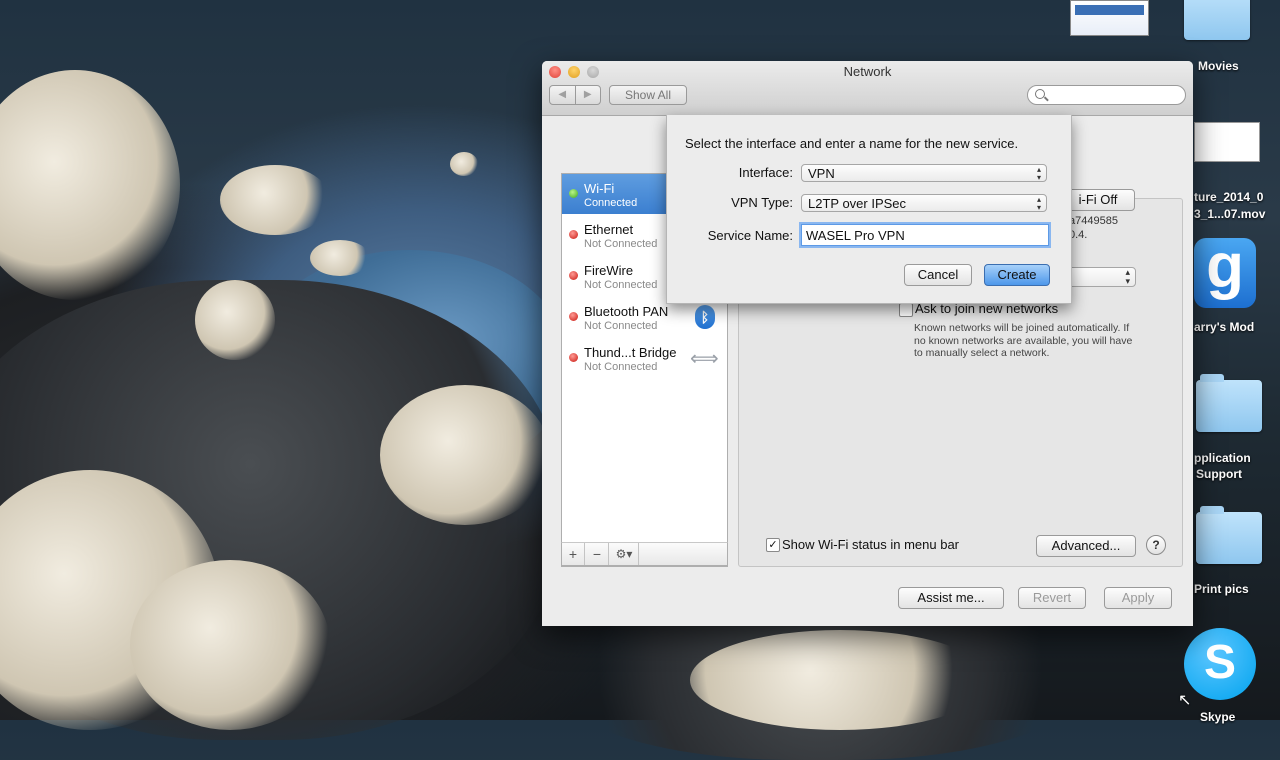 The image size is (1280, 760). I want to click on interface-popup: VPN ▴ ▾, so click(924, 173).